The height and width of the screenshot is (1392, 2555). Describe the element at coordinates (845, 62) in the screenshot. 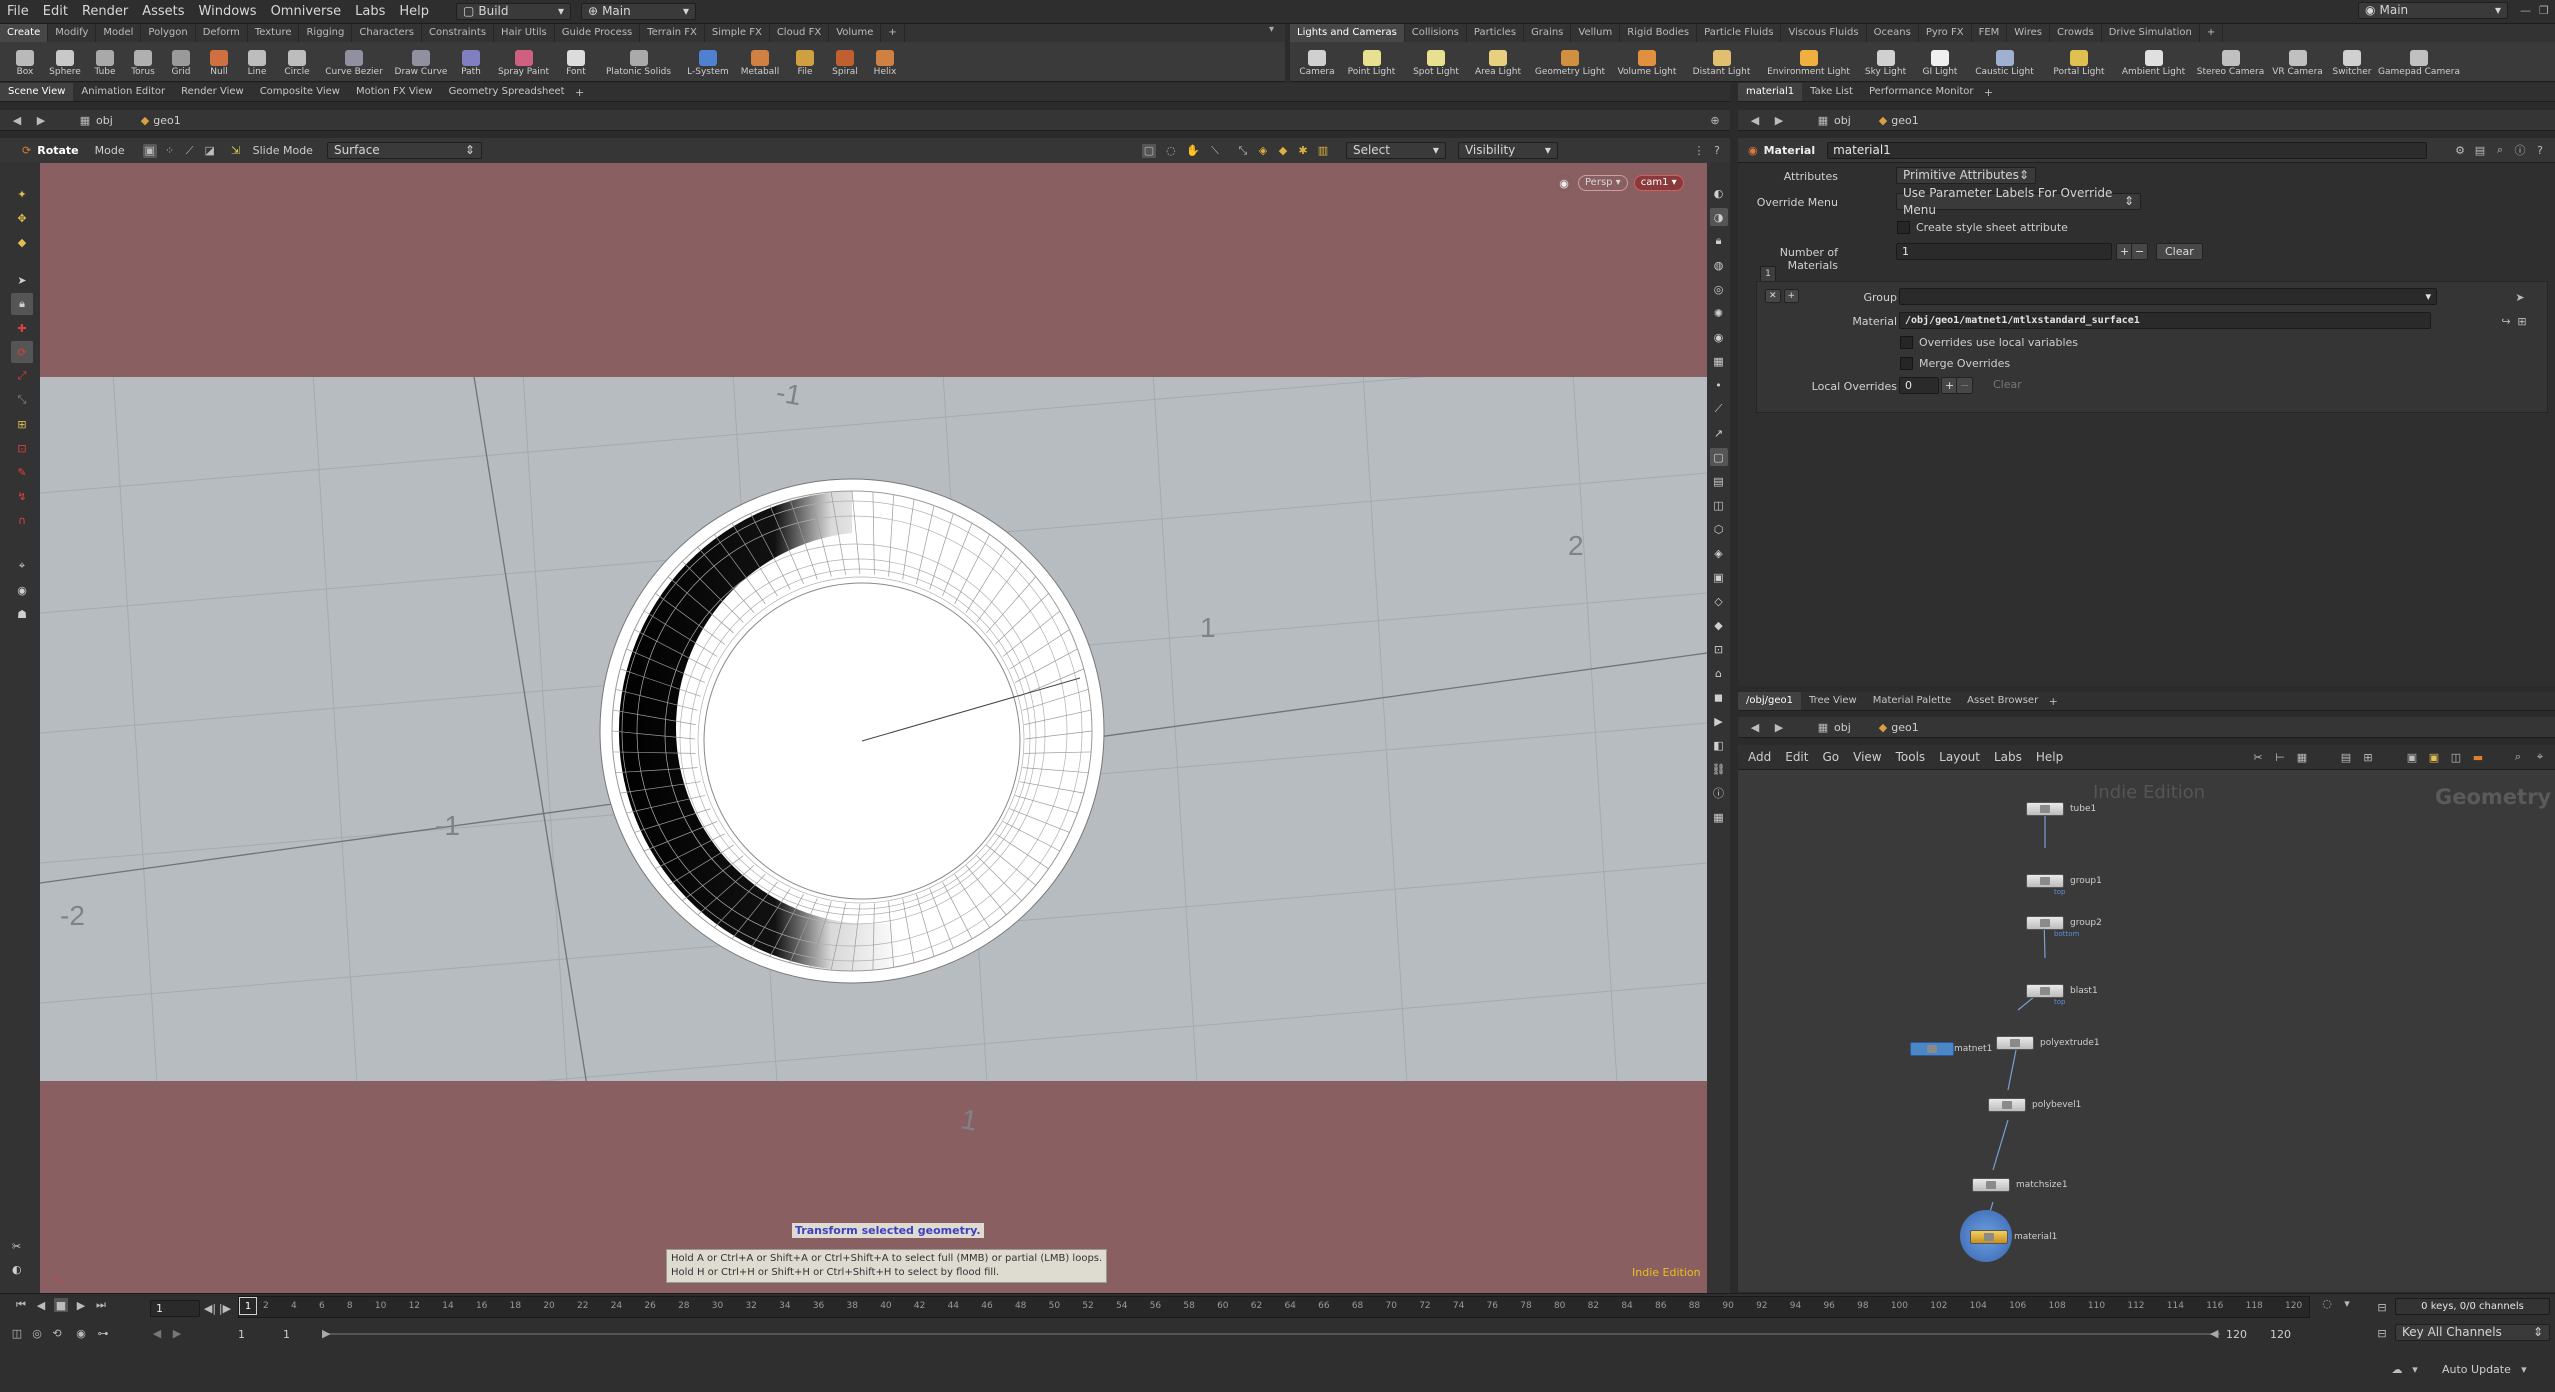

I see `tool-spiral: Spiral` at that location.